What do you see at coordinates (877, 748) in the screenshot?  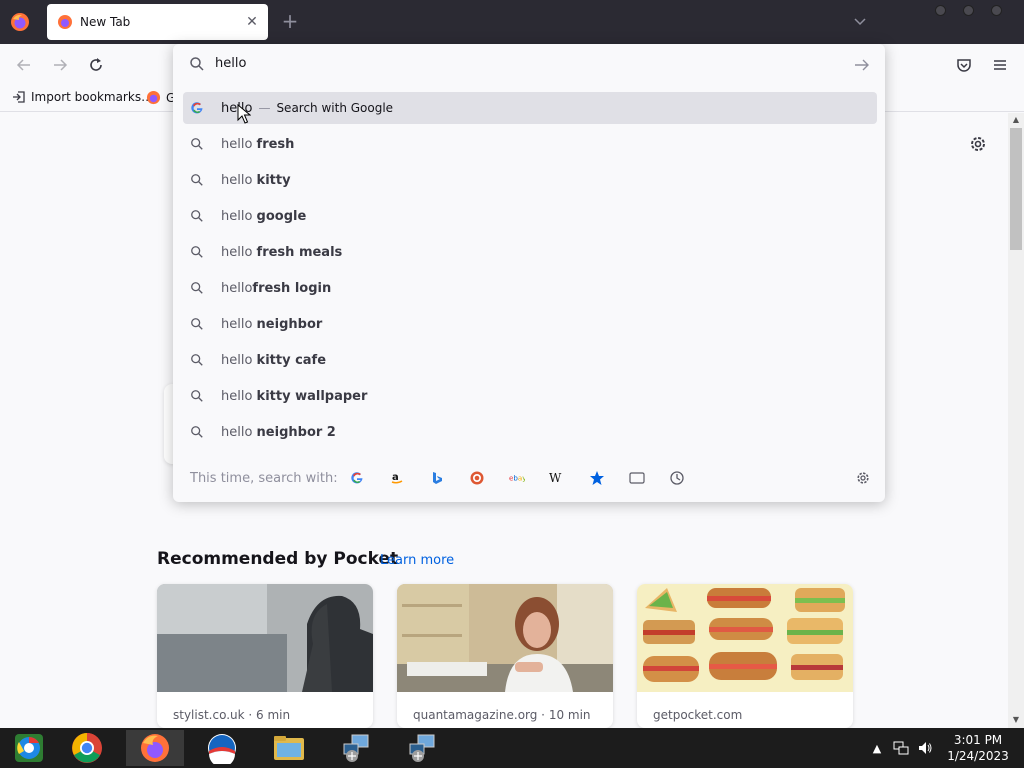 I see `tray-chevron-up-icon: ▲` at bounding box center [877, 748].